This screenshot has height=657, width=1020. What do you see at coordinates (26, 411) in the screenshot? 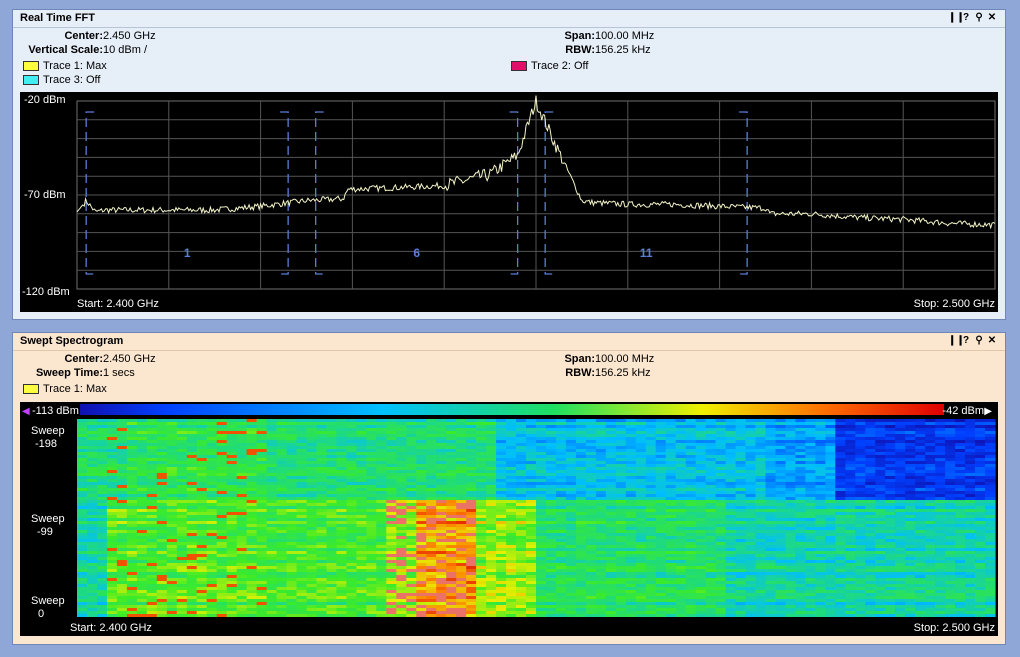
I see `scale-left-arrow-icon: ◀` at bounding box center [26, 411].